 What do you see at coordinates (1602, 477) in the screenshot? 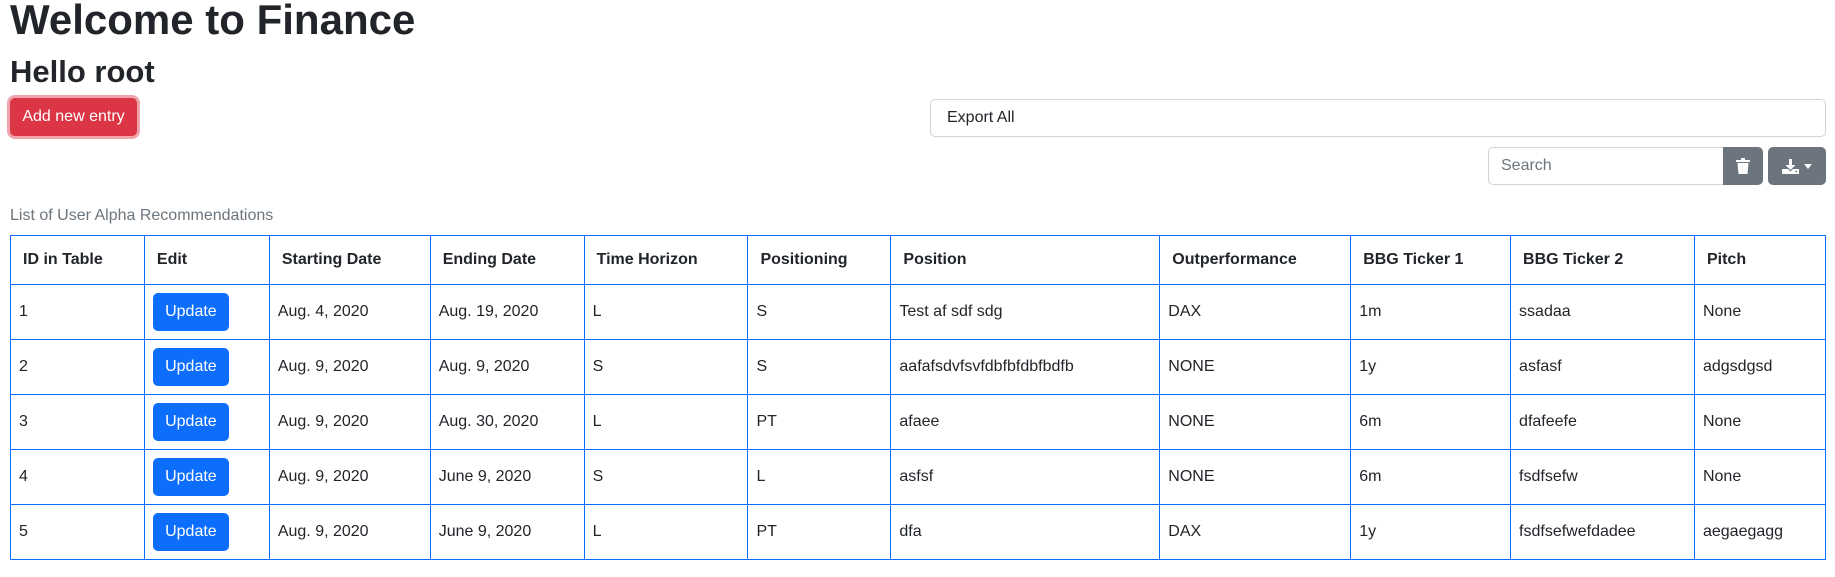
I see `cell-bbg-ticker-2: fsdfsefw` at bounding box center [1602, 477].